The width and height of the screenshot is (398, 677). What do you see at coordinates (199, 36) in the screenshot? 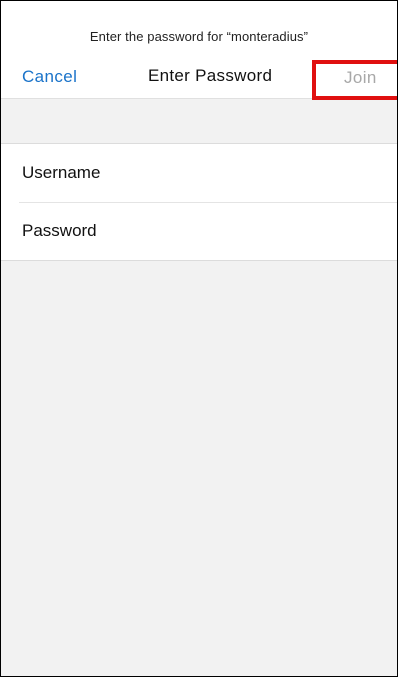
I see `password-prompt: Enter the password for “monteradius”` at bounding box center [199, 36].